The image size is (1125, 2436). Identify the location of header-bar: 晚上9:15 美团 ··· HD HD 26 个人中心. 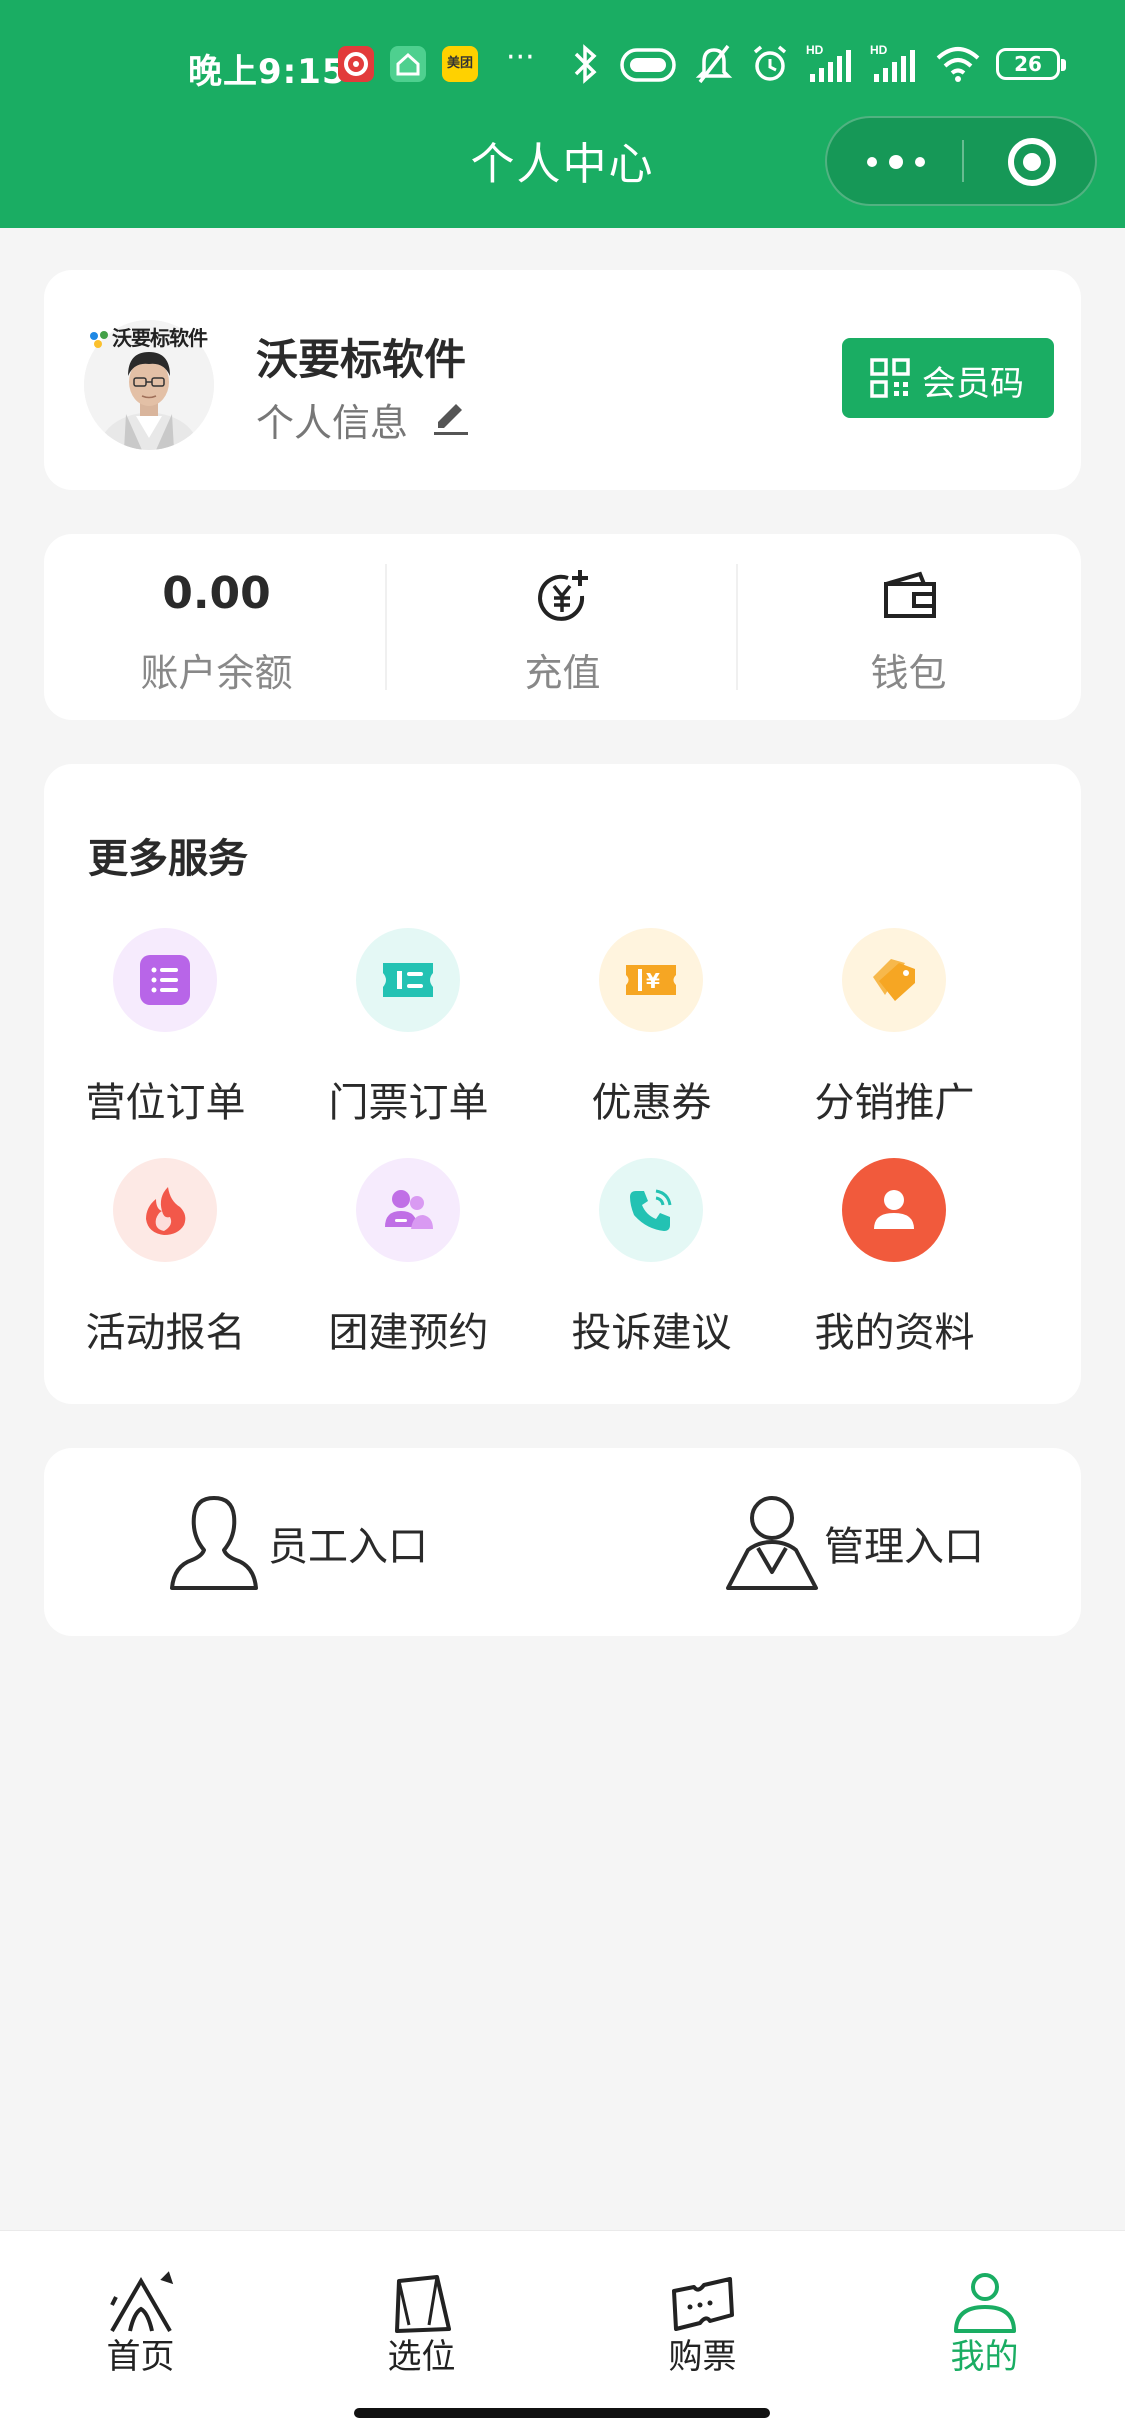
(562, 114).